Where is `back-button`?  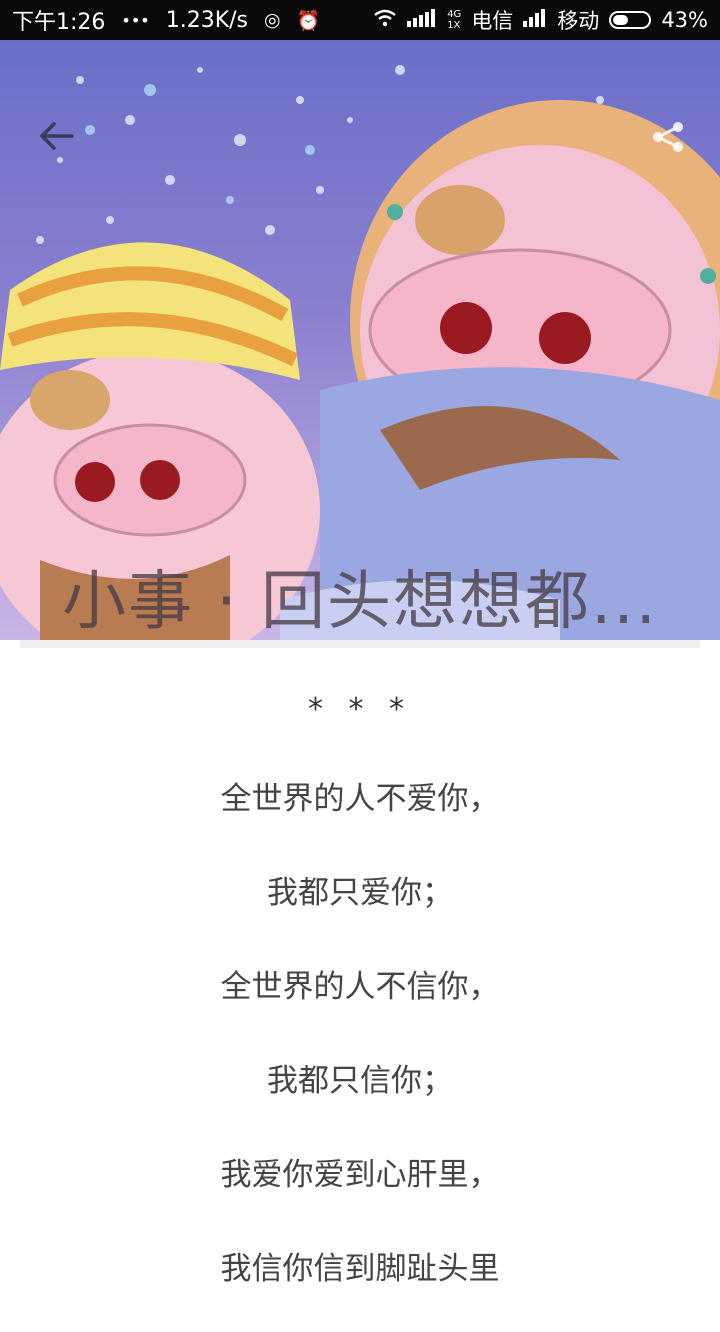
back-button is located at coordinates (56, 136).